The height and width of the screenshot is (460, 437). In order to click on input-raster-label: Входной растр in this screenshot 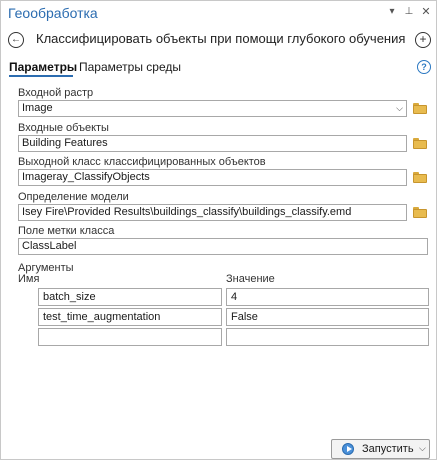, I will do `click(56, 93)`.